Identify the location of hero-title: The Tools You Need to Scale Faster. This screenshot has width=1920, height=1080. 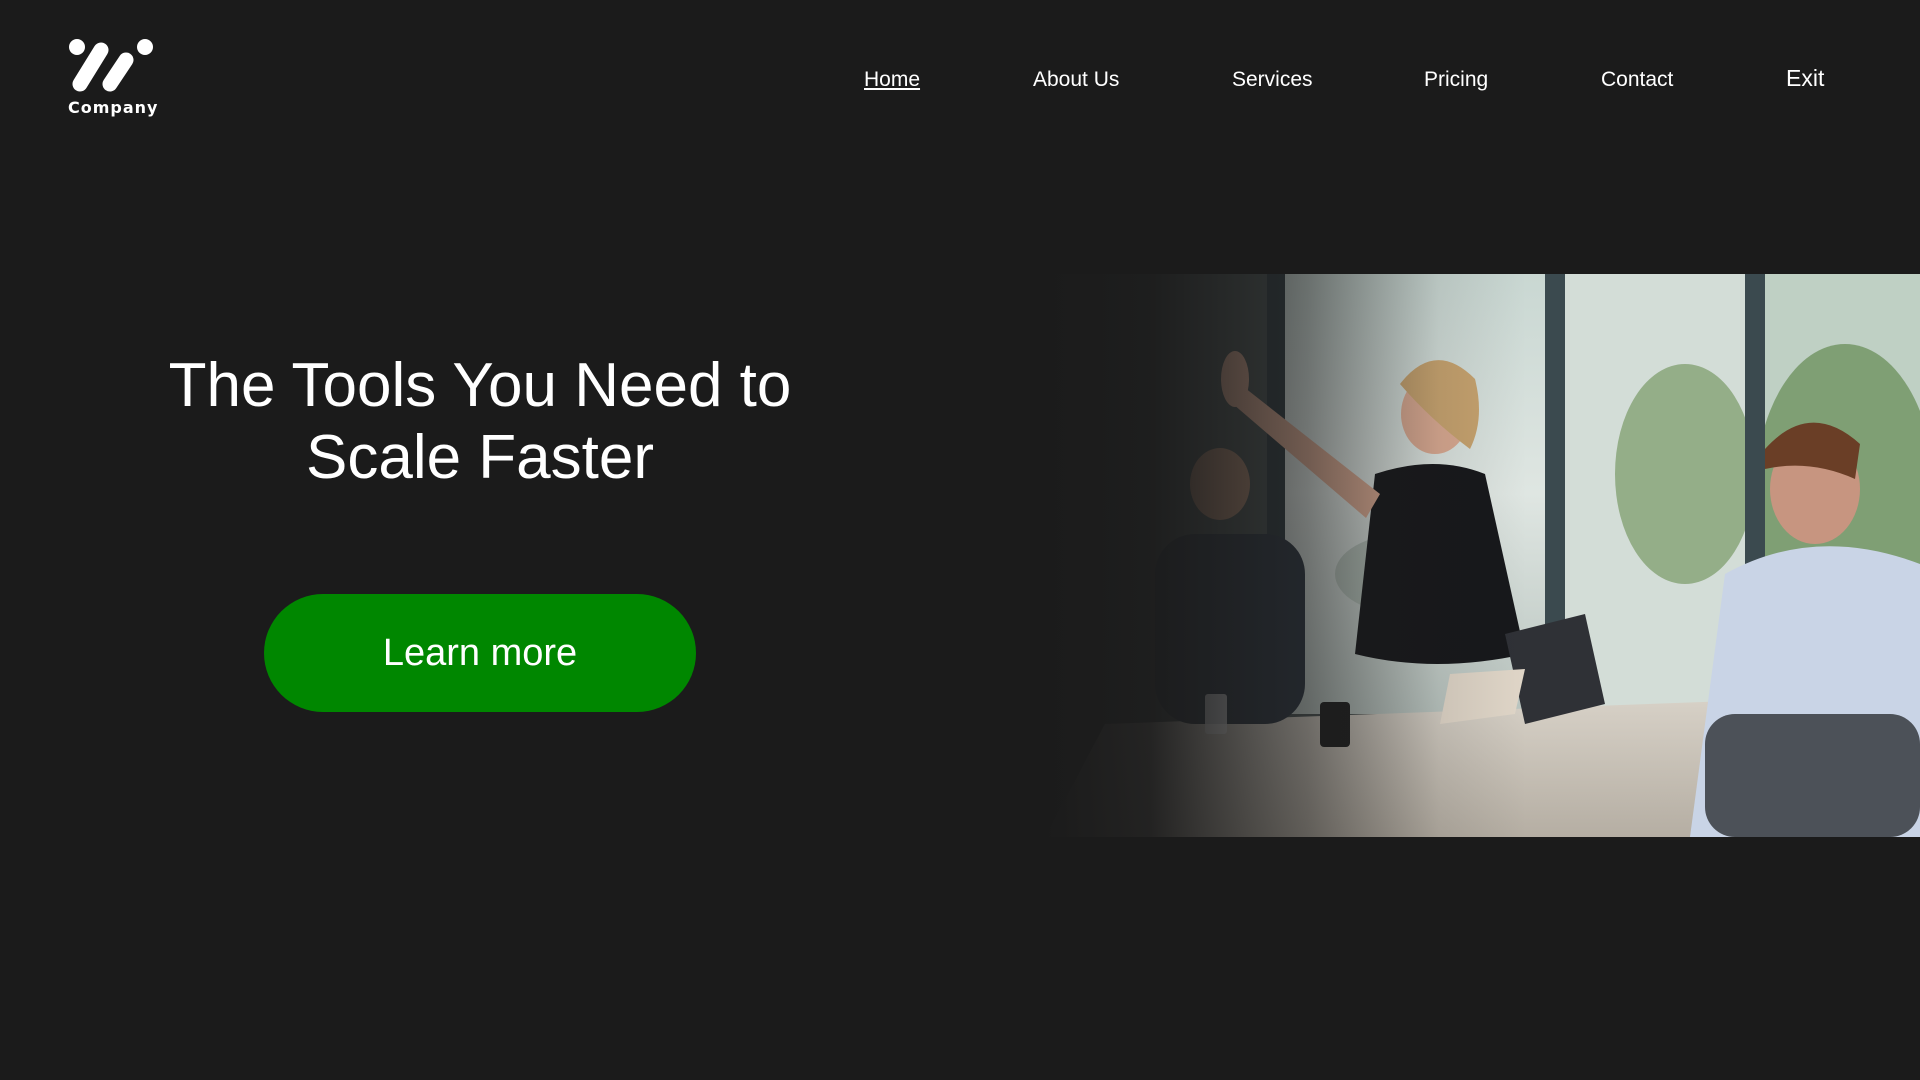
(480, 422).